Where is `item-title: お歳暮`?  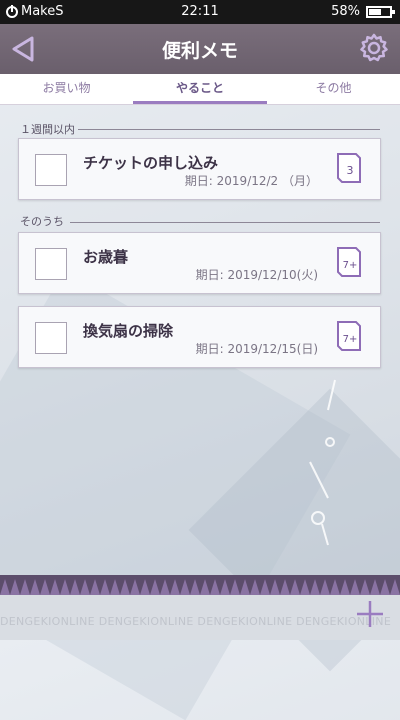
item-title: お歳暮 is located at coordinates (106, 257).